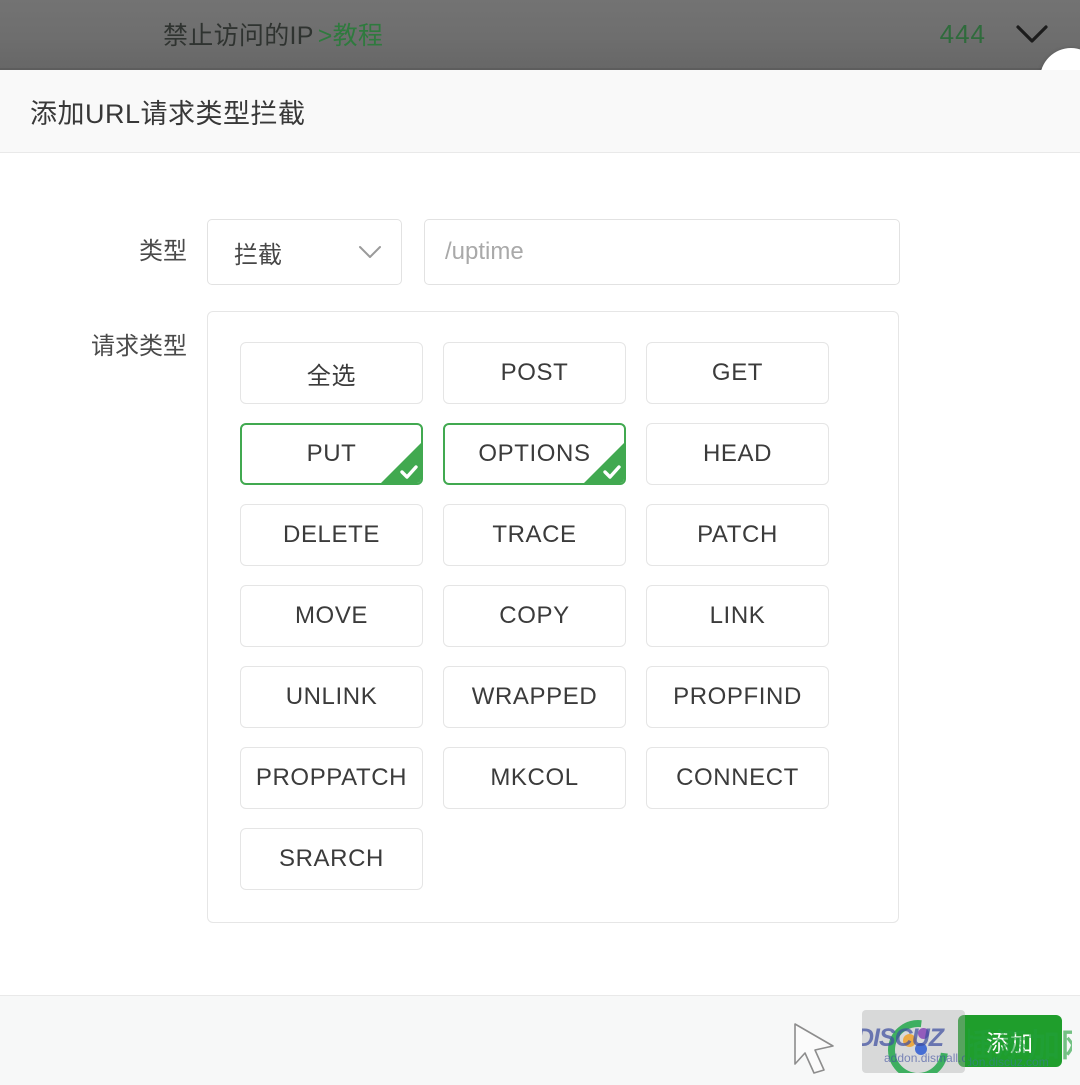 The height and width of the screenshot is (1085, 1080). I want to click on method-button-link: LINK, so click(737, 616).